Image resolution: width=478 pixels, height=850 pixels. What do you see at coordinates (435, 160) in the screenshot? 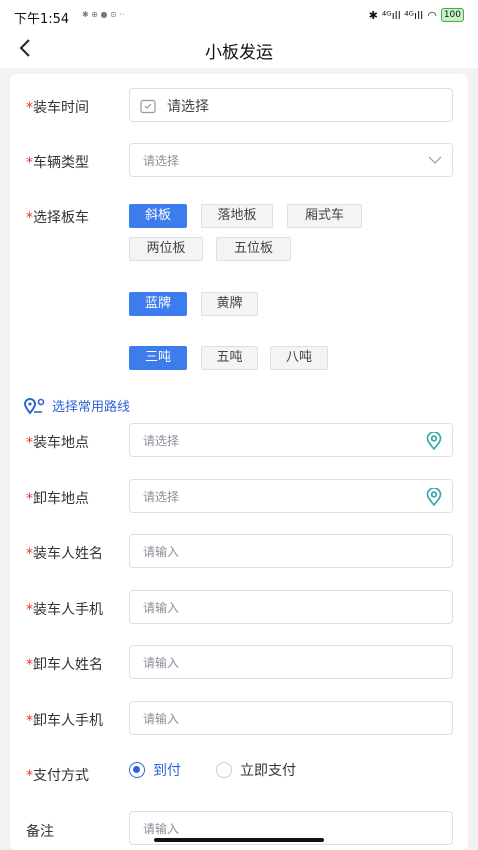
I see `chevron-down-icon` at bounding box center [435, 160].